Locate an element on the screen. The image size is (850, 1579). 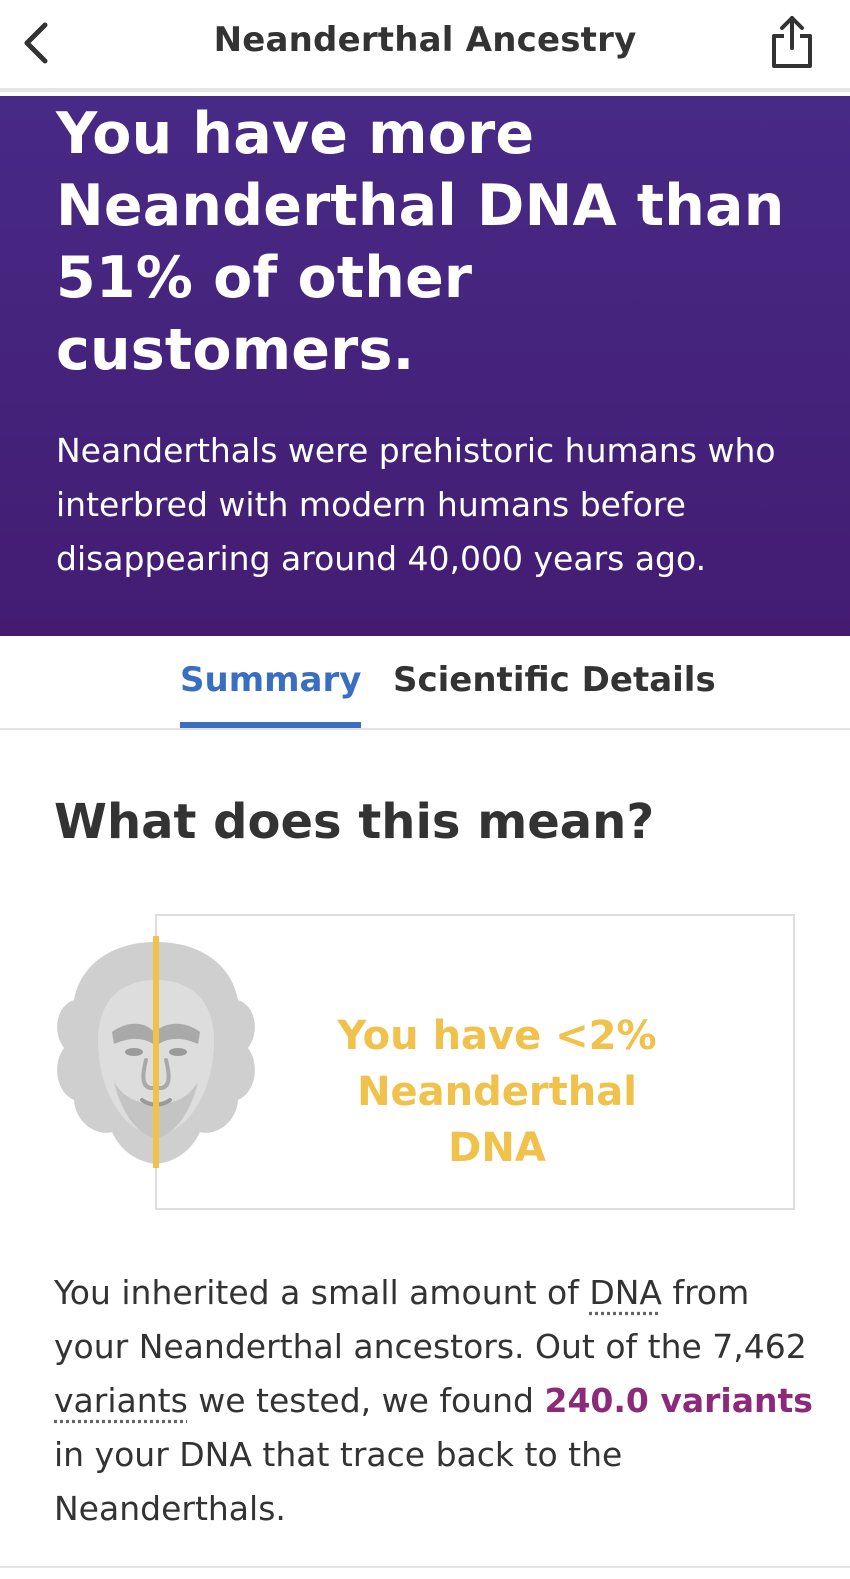
share-button is located at coordinates (792, 42).